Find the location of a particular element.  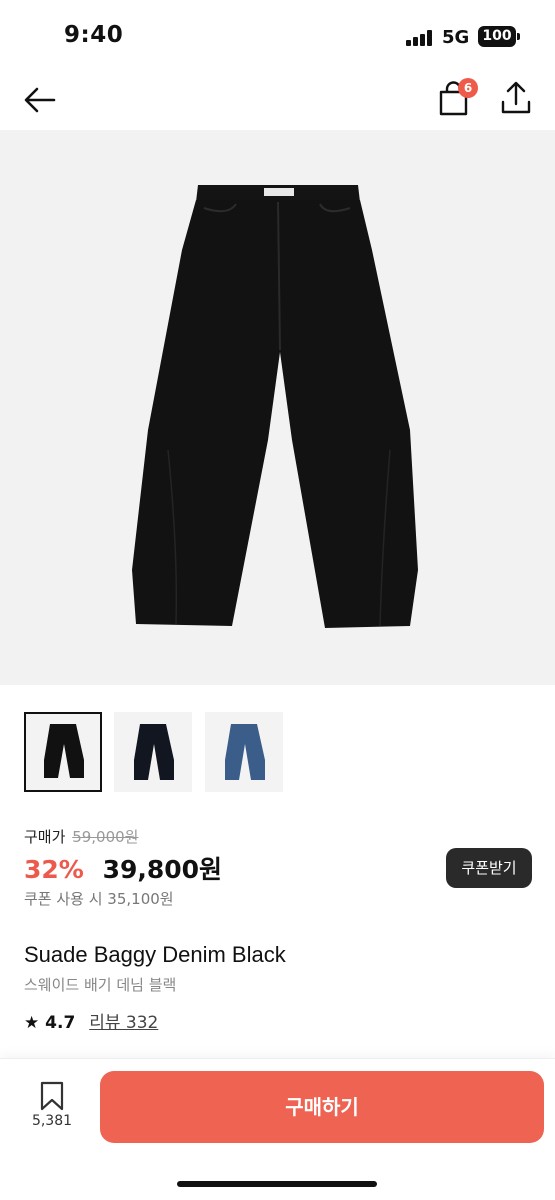

rating-row: ★ 4.7 리뷰 332 is located at coordinates (91, 1020).